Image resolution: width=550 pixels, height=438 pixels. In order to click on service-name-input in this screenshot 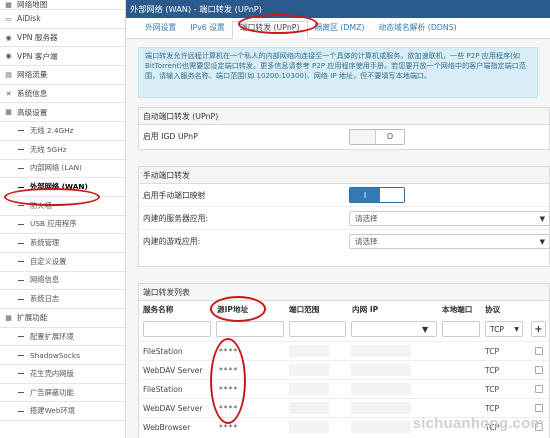, I will do `click(177, 329)`.